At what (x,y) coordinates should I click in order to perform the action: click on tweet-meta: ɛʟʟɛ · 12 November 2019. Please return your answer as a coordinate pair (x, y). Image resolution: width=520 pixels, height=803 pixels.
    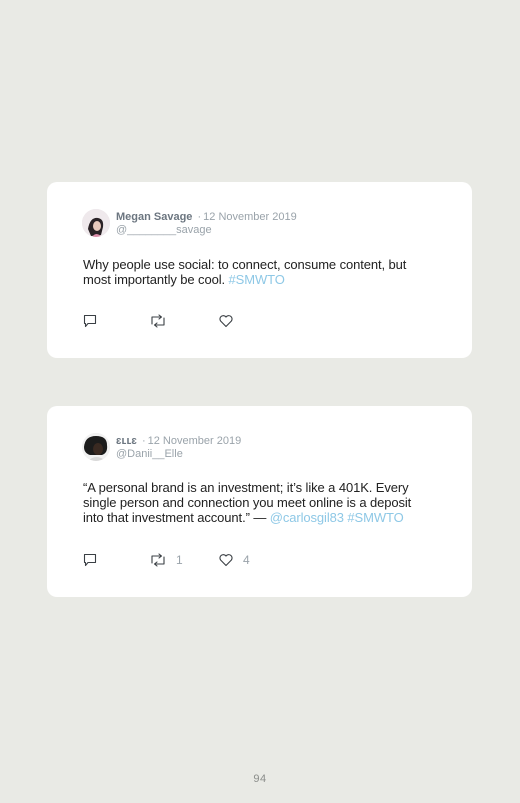
    Looking at the image, I should click on (178, 441).